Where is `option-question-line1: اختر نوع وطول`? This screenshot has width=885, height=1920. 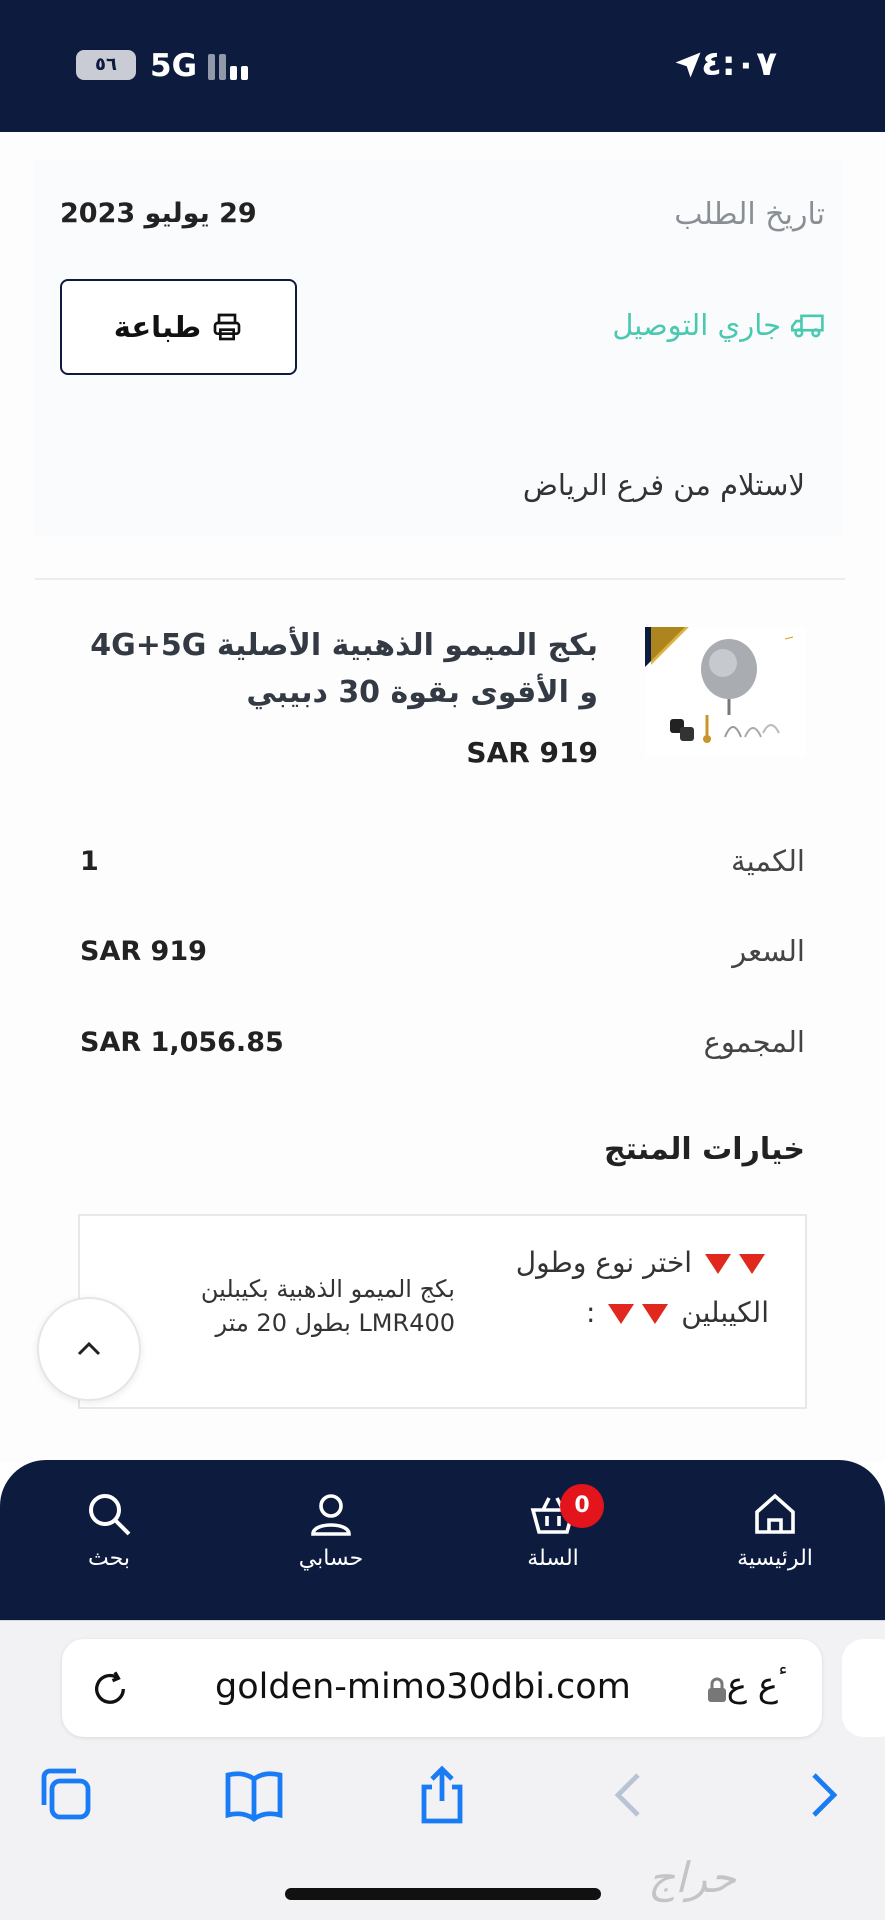 option-question-line1: اختر نوع وطول is located at coordinates (604, 1262).